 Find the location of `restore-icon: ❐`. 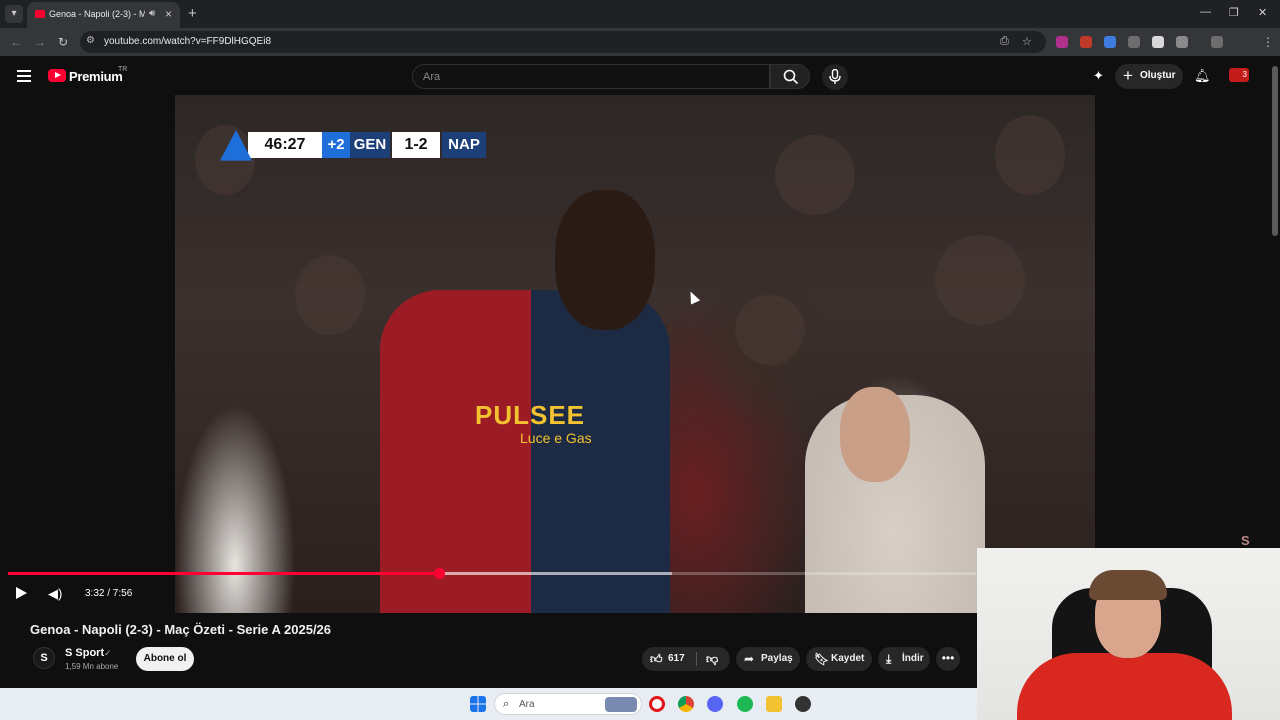

restore-icon: ❐ is located at coordinates (1234, 12).